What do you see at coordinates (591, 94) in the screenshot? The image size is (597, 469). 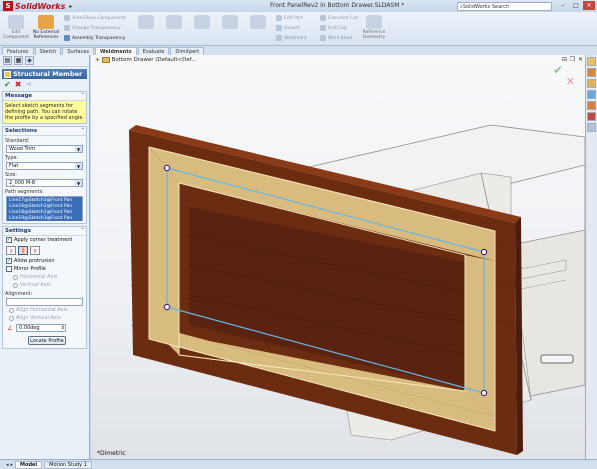 I see `search-results-icon` at bounding box center [591, 94].